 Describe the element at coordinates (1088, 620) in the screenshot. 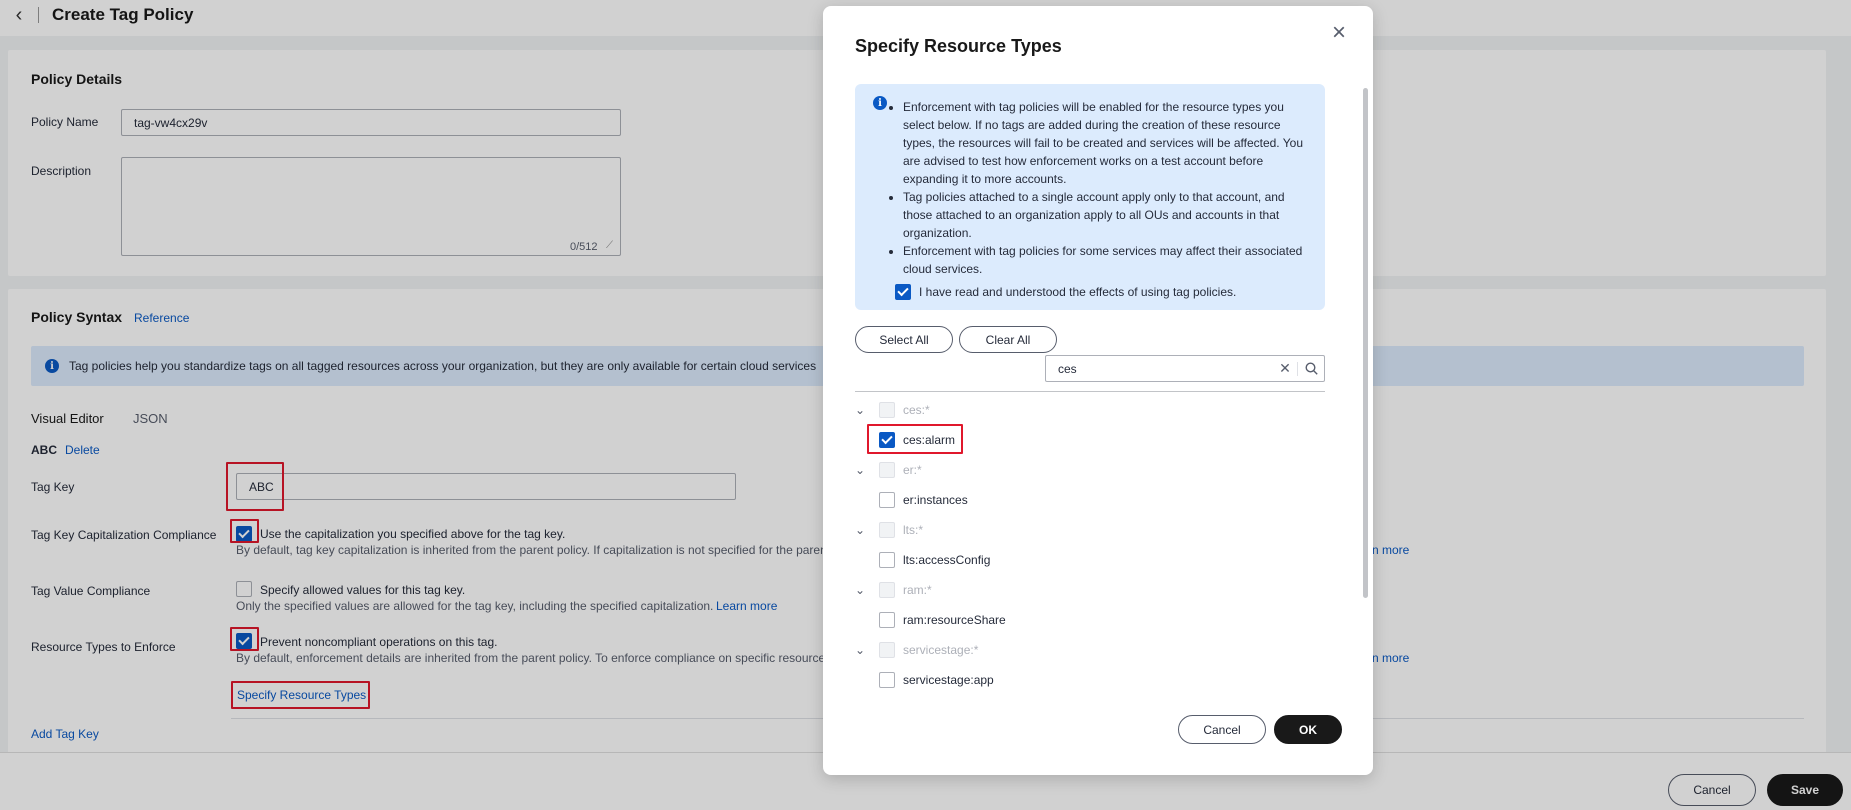

I see `tree-child-row: ram:resourceShare` at that location.